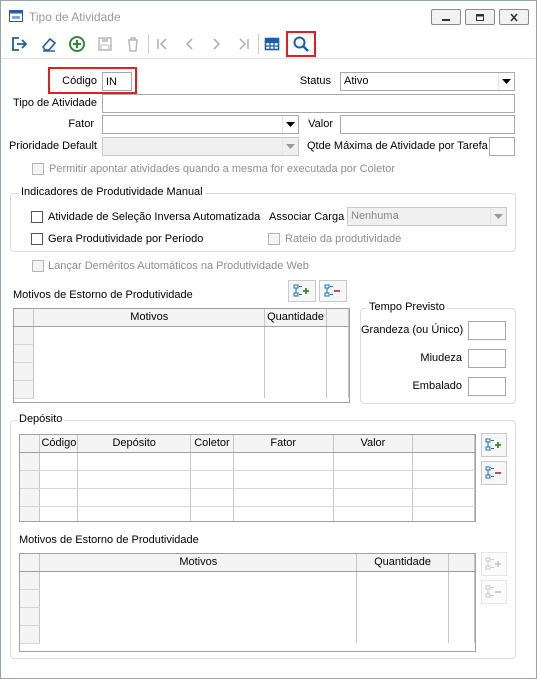 Image resolution: width=537 pixels, height=679 pixels. What do you see at coordinates (103, 295) in the screenshot?
I see `motivos-title: Motivos de Estorno de Produtividade` at bounding box center [103, 295].